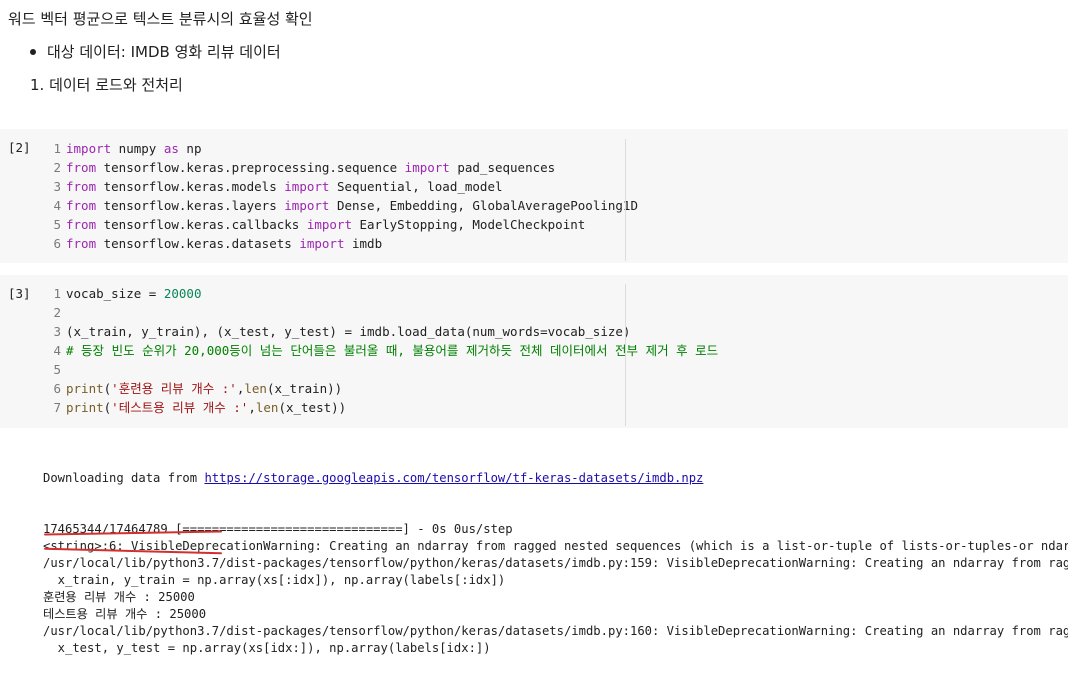 This screenshot has height=674, width=1068. I want to click on code-token: 20000, so click(182, 293).